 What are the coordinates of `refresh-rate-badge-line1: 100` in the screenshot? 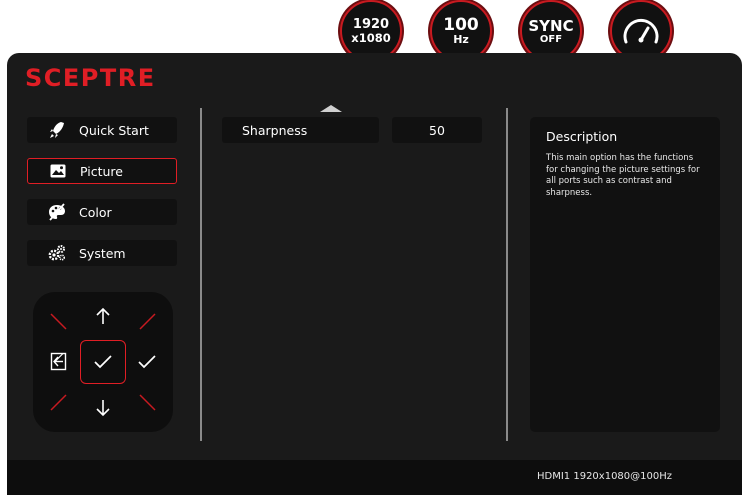 It's located at (461, 25).